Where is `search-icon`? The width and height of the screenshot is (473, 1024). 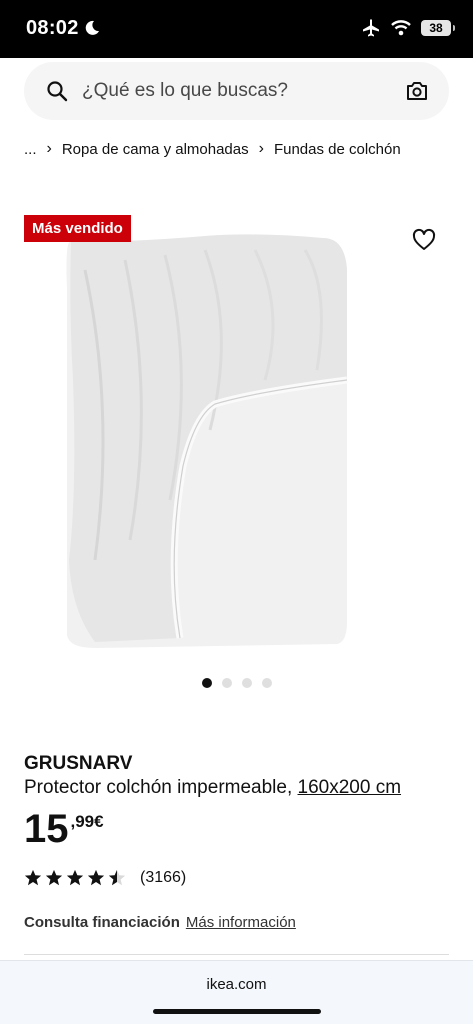 search-icon is located at coordinates (57, 91).